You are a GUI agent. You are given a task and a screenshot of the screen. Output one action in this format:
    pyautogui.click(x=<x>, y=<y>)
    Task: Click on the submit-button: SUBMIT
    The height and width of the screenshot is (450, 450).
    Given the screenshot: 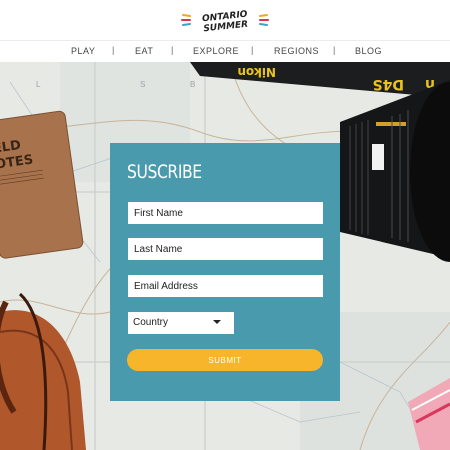 What is the action you would take?
    pyautogui.click(x=225, y=360)
    